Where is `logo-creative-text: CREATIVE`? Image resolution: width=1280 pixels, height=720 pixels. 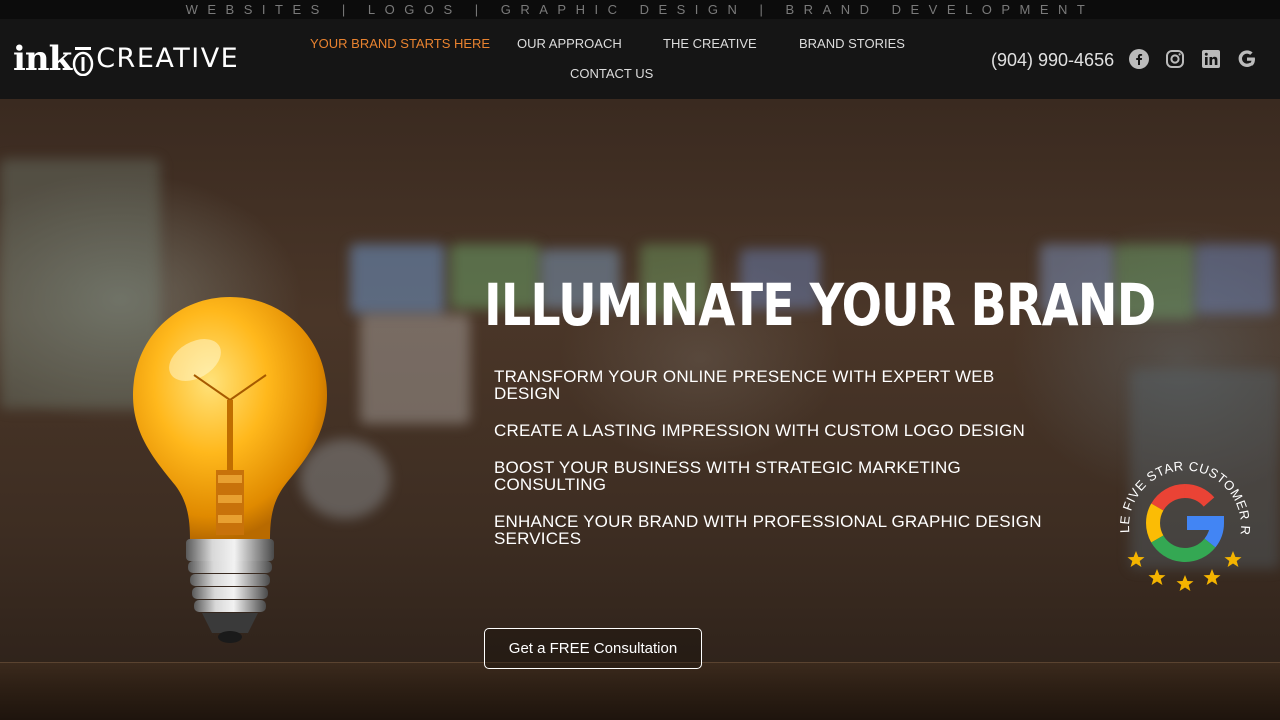 logo-creative-text: CREATIVE is located at coordinates (168, 58).